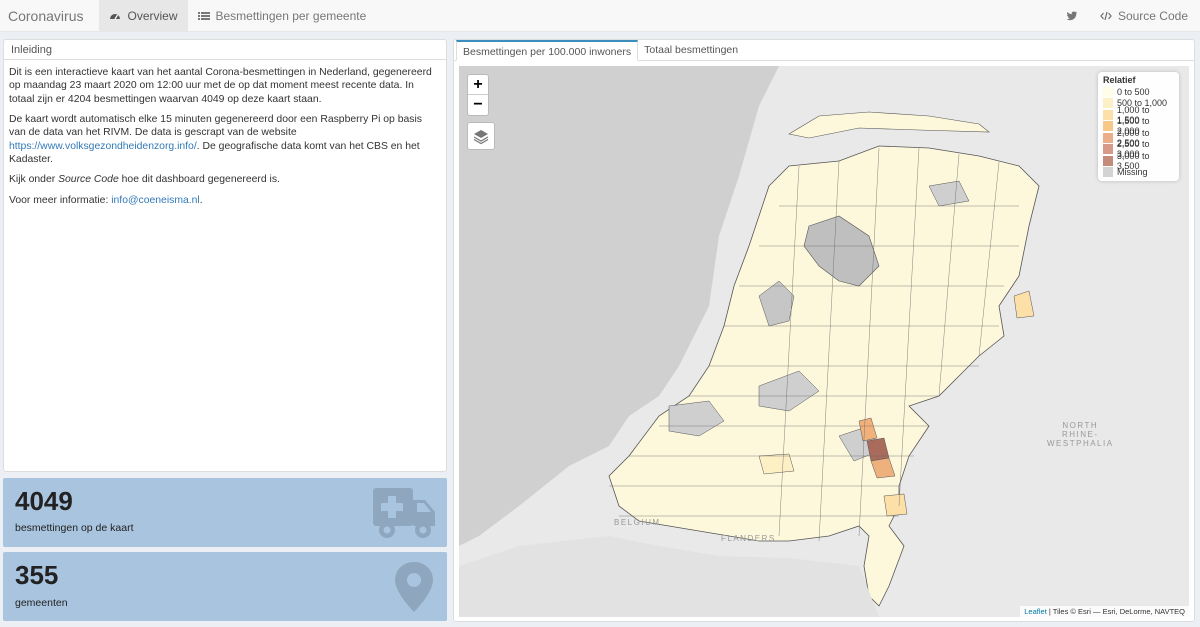  What do you see at coordinates (404, 513) in the screenshot?
I see `ambulance-icon` at bounding box center [404, 513].